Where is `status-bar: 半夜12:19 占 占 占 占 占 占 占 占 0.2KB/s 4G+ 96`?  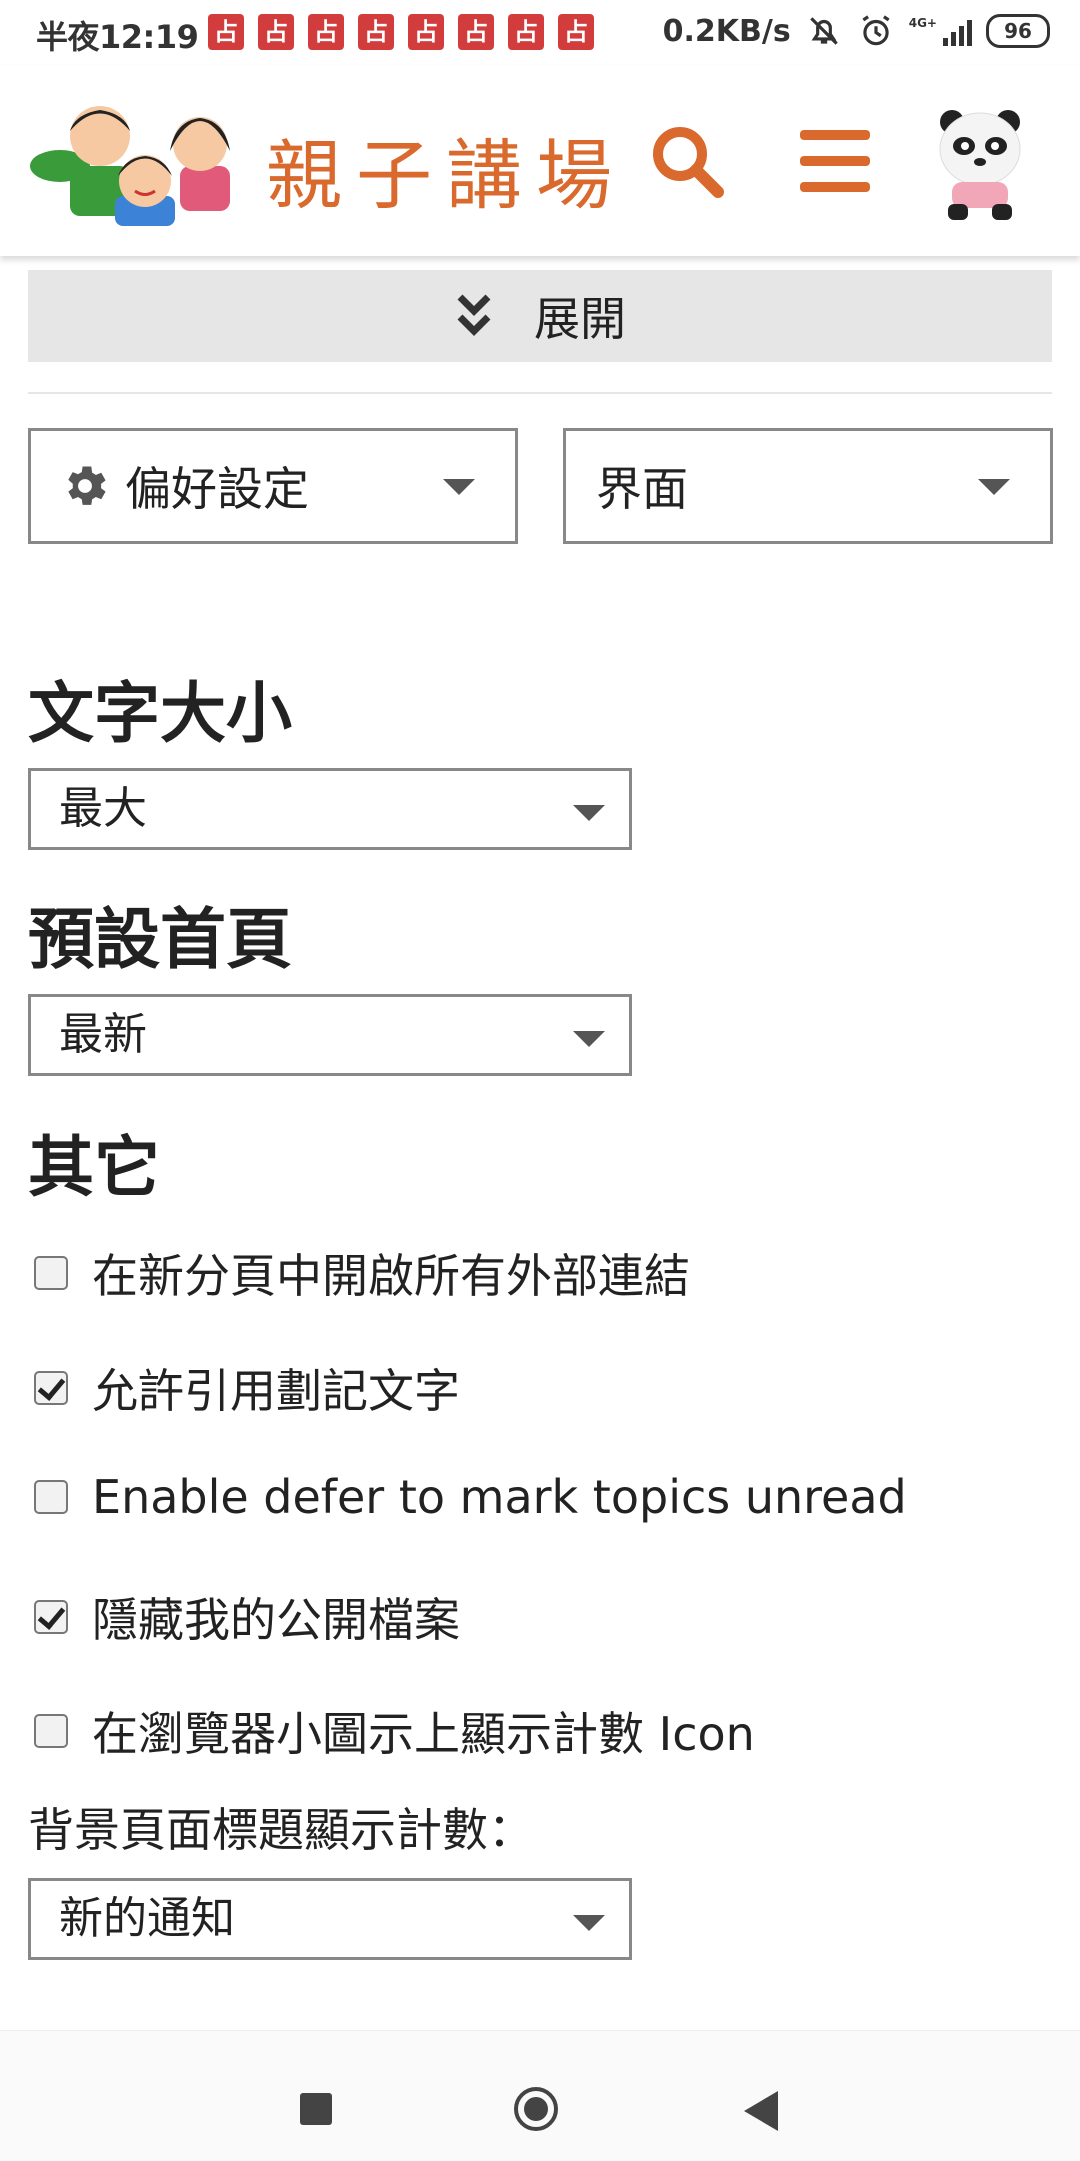
status-bar: 半夜12:19 占 占 占 占 占 占 占 占 0.2KB/s 4G+ 96 is located at coordinates (540, 33).